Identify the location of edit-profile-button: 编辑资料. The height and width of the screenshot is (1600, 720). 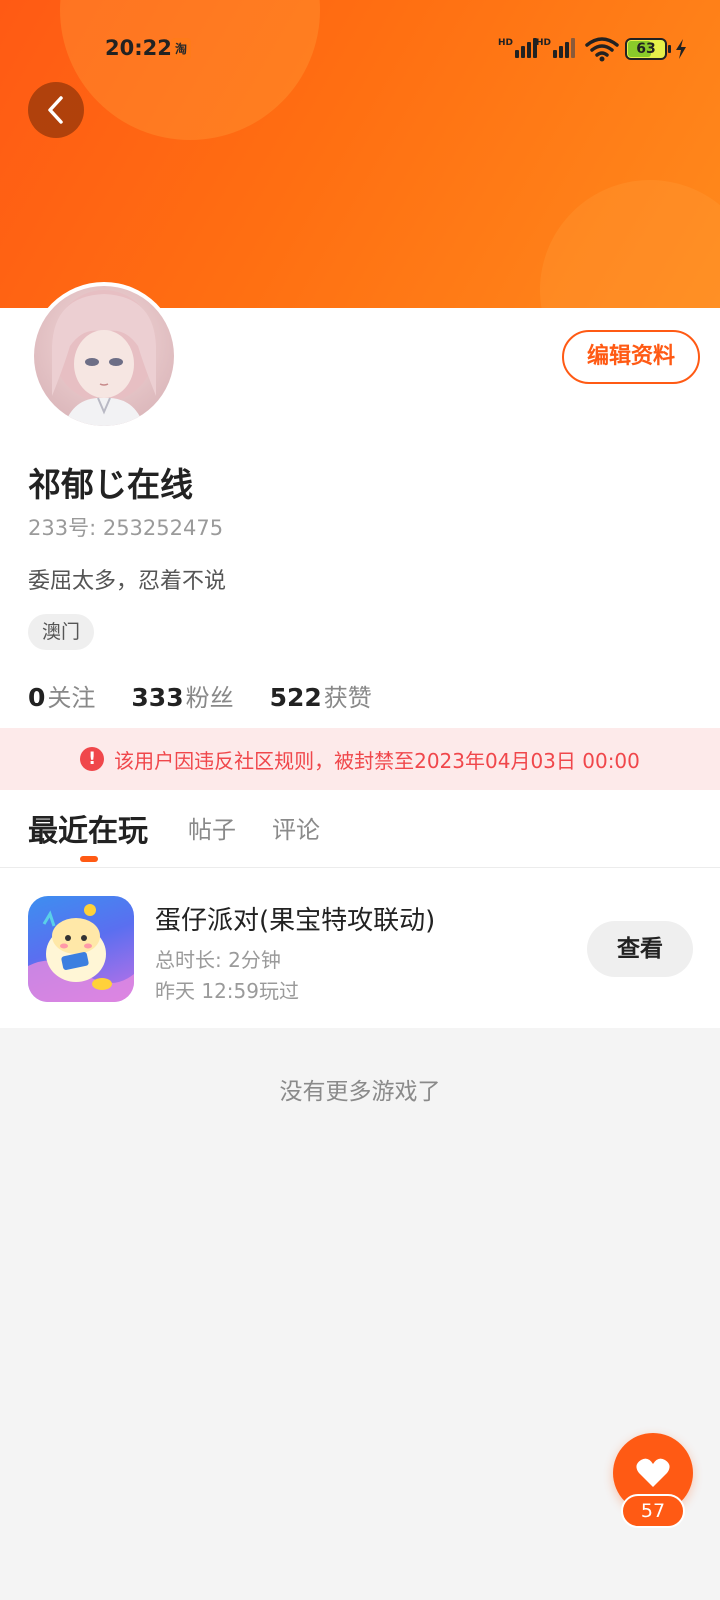
(631, 357).